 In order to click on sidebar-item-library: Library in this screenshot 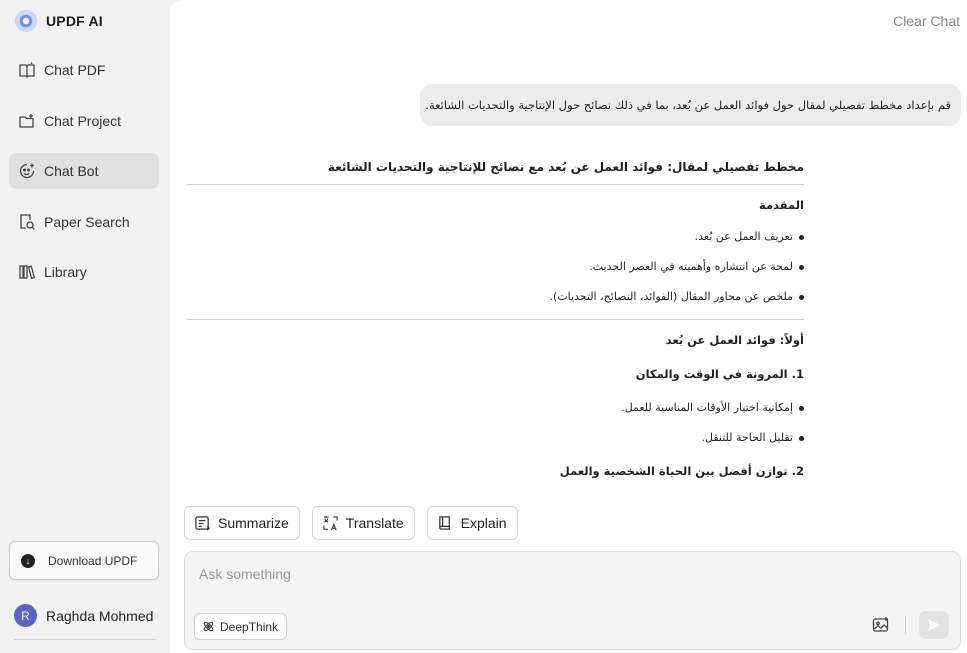, I will do `click(84, 272)`.